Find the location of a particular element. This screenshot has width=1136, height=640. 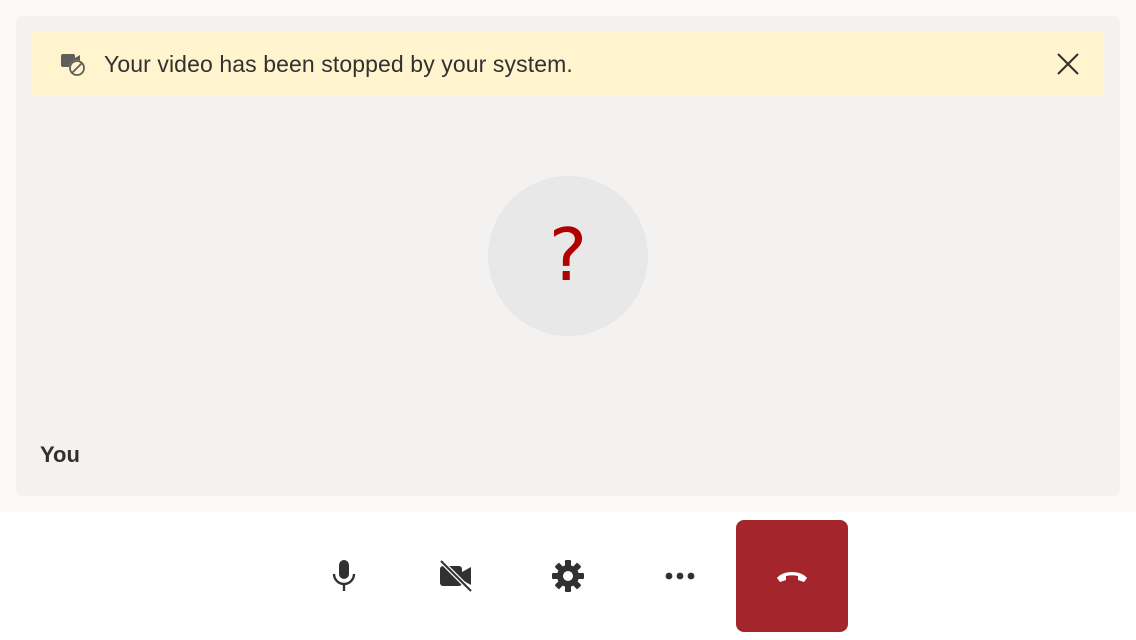

camera-off-icon is located at coordinates (456, 576).